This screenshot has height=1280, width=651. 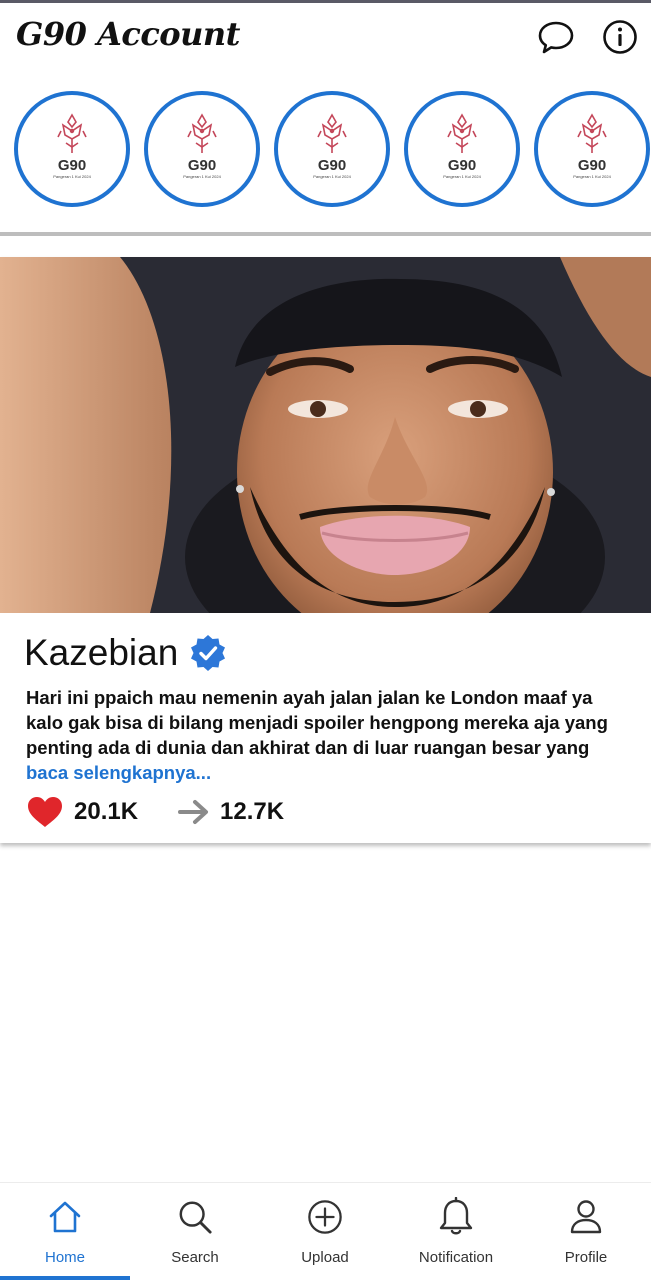 I want to click on nav-label-notification: Notification, so click(x=456, y=1257).